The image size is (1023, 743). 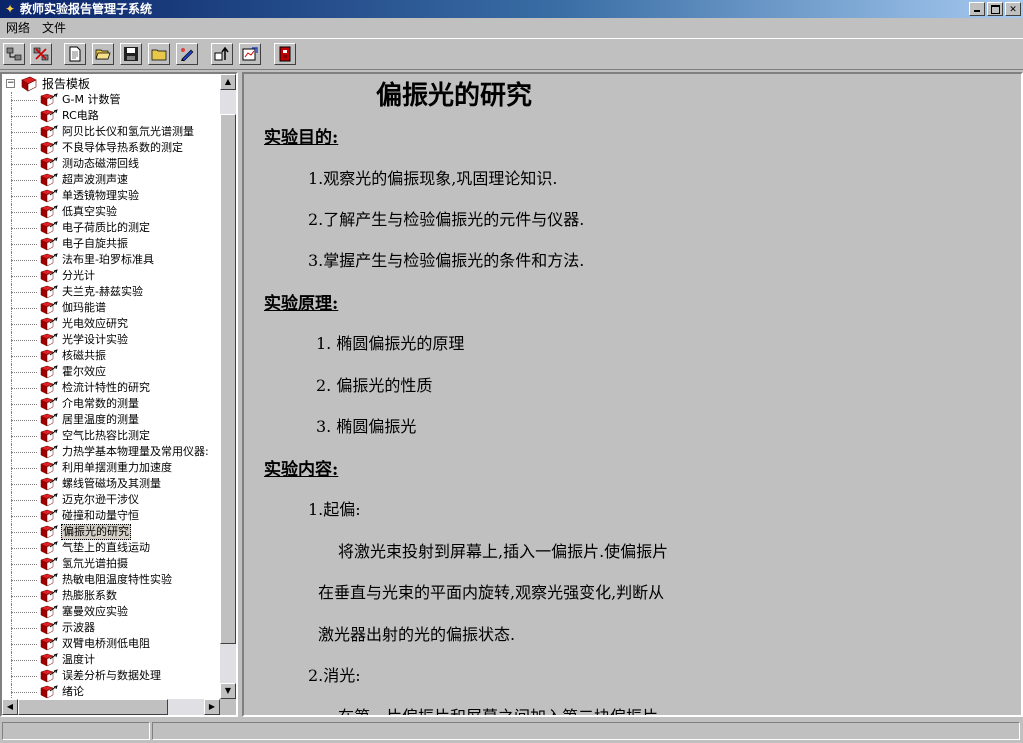 I want to click on purpose-item: 3.掌握产生与检验偏振光的条件和方法., so click(x=446, y=260).